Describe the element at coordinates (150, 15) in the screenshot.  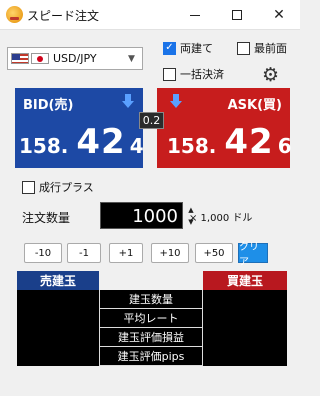
I see `title-bar: スピード注文 ✕` at that location.